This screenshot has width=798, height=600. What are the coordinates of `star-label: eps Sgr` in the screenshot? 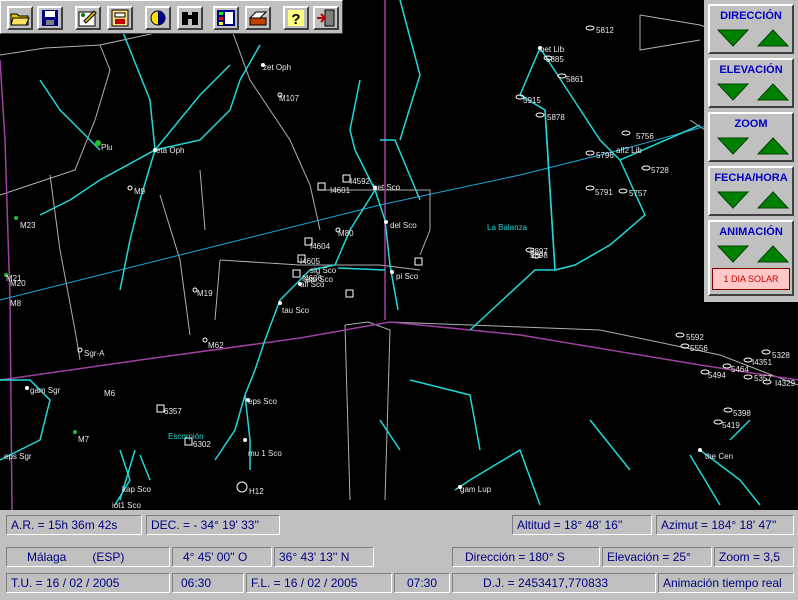 It's located at (18, 456).